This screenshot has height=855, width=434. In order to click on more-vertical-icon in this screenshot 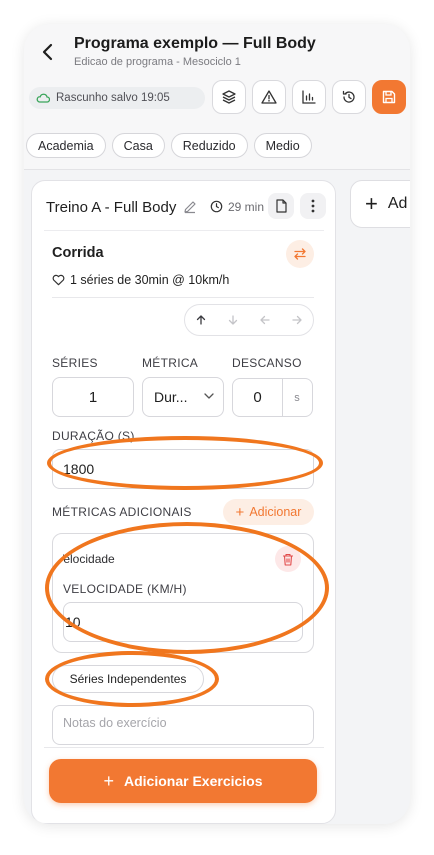, I will do `click(313, 206)`.